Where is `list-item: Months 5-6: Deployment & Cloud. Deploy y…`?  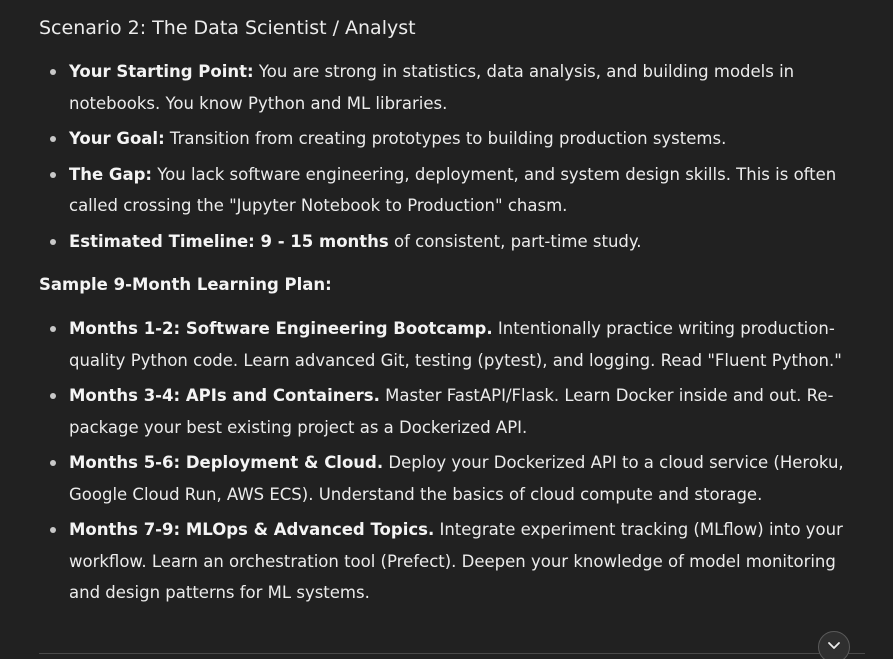 list-item: Months 5-6: Deployment & Cloud. Deploy y… is located at coordinates (454, 478).